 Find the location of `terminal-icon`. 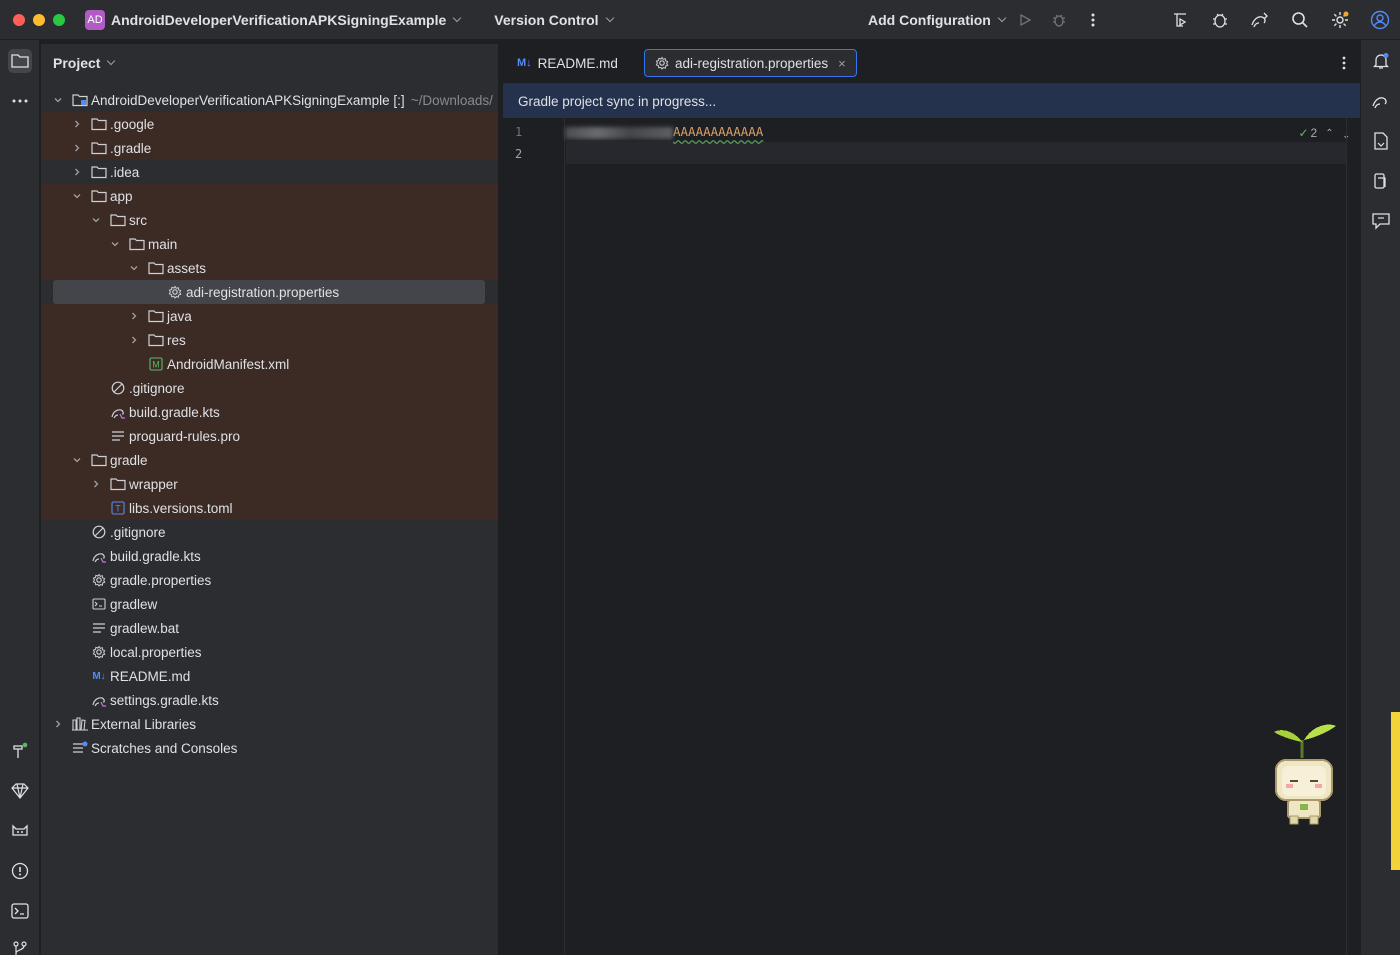

terminal-icon is located at coordinates (20, 911).